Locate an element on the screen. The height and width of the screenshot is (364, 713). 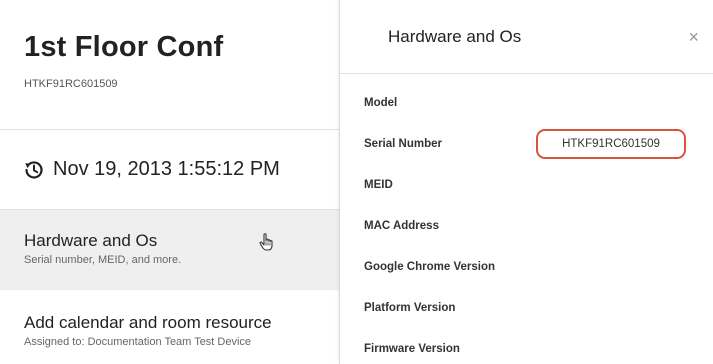
info-label: Serial Number is located at coordinates (403, 143).